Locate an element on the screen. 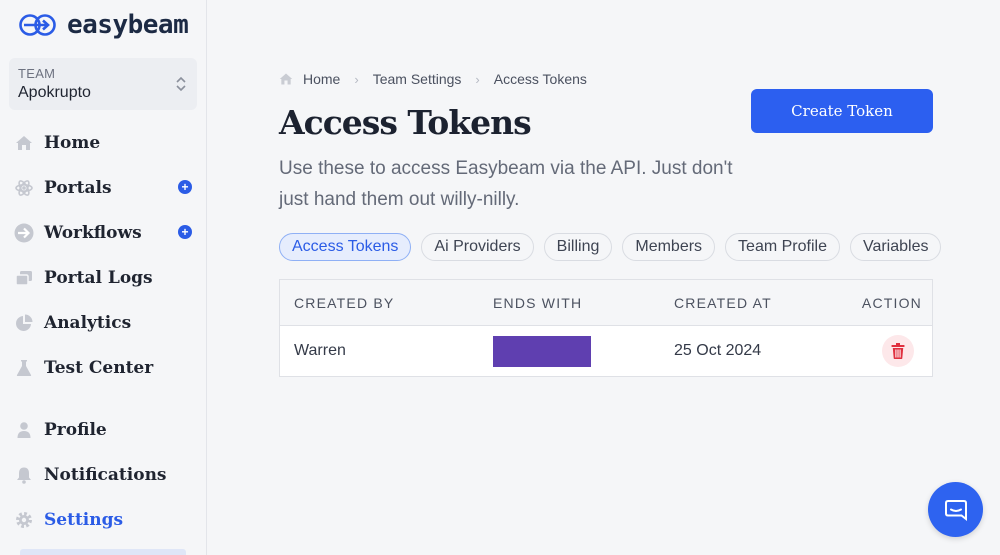 This screenshot has height=555, width=1000. sidebar-item-label: Home is located at coordinates (72, 142).